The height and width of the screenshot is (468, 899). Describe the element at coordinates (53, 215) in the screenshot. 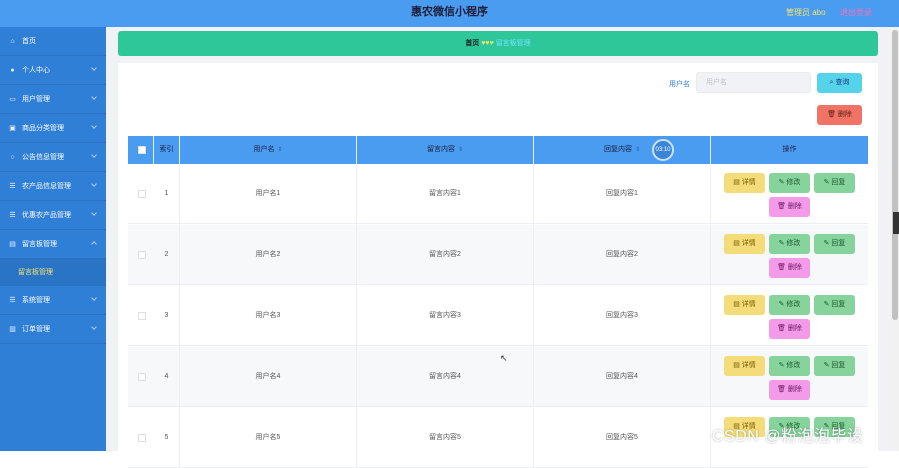

I see `sidebar-item-discount: ☰ 优惠农产品管理` at that location.